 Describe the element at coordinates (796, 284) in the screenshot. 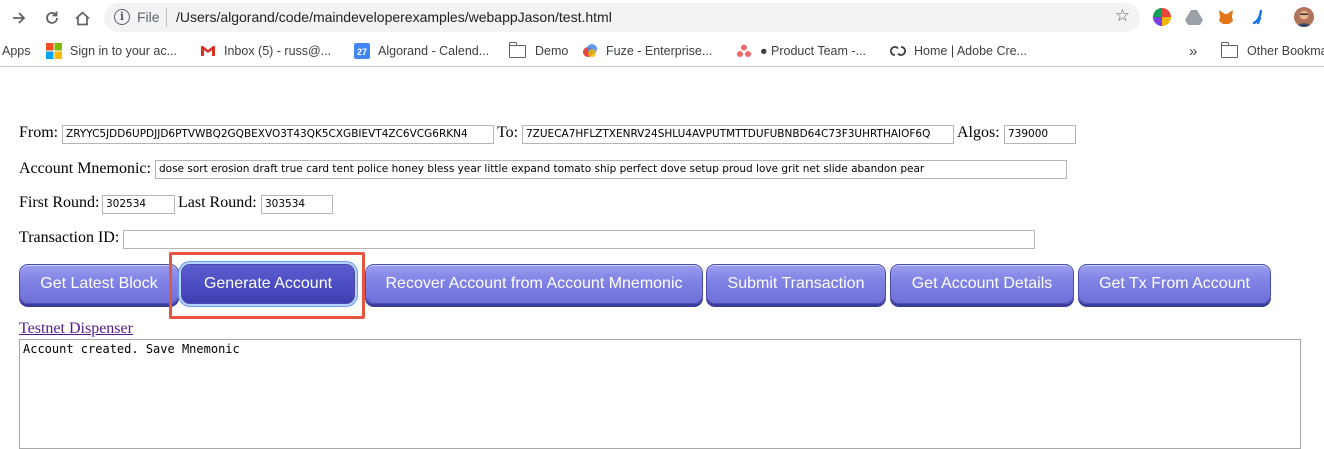

I see `submit-transaction-button: Submit Transaction` at that location.